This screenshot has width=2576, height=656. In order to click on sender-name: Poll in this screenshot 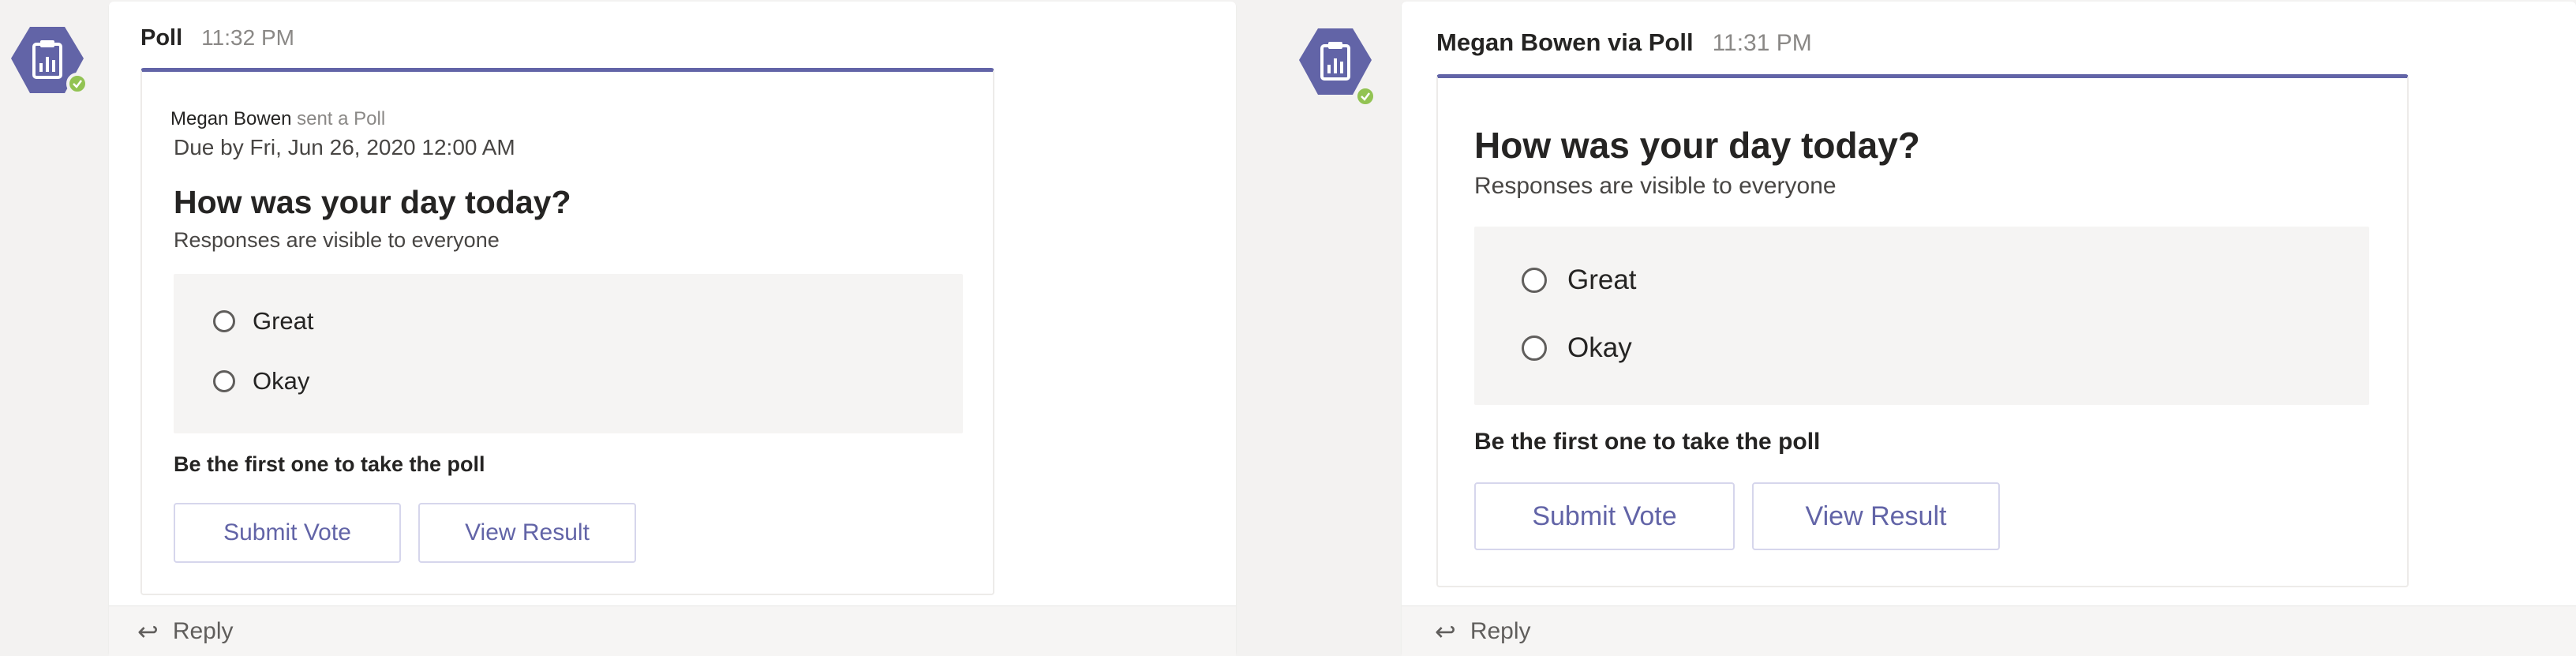, I will do `click(161, 38)`.